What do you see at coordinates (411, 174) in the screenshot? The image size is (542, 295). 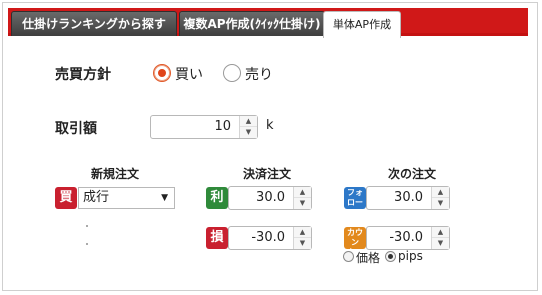 I see `next-order-header: 次の注文` at bounding box center [411, 174].